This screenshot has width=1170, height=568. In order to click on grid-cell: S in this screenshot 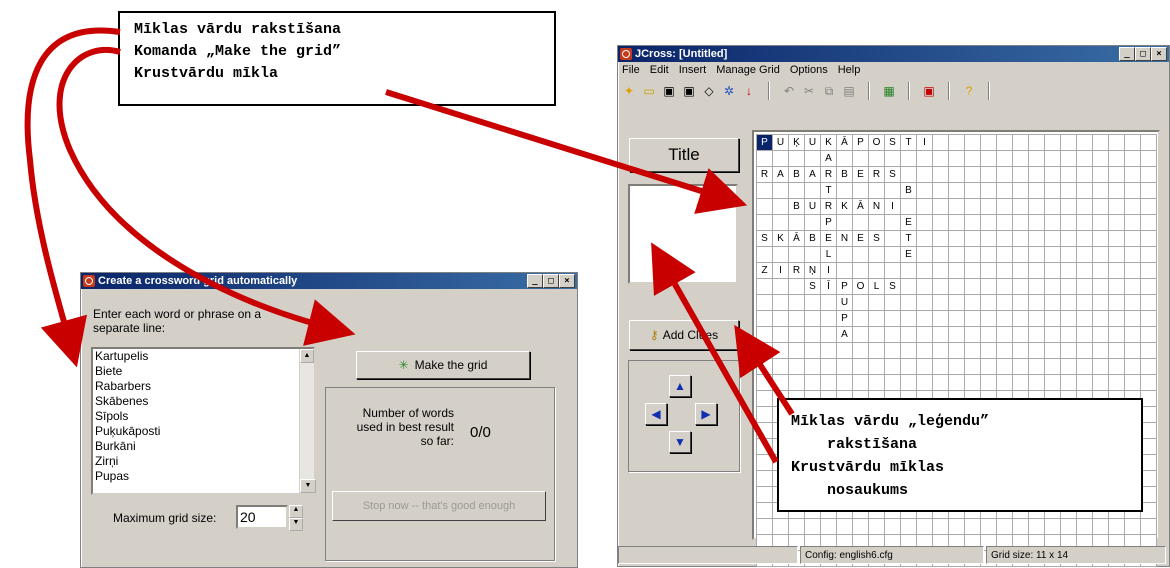, I will do `click(892, 142)`.